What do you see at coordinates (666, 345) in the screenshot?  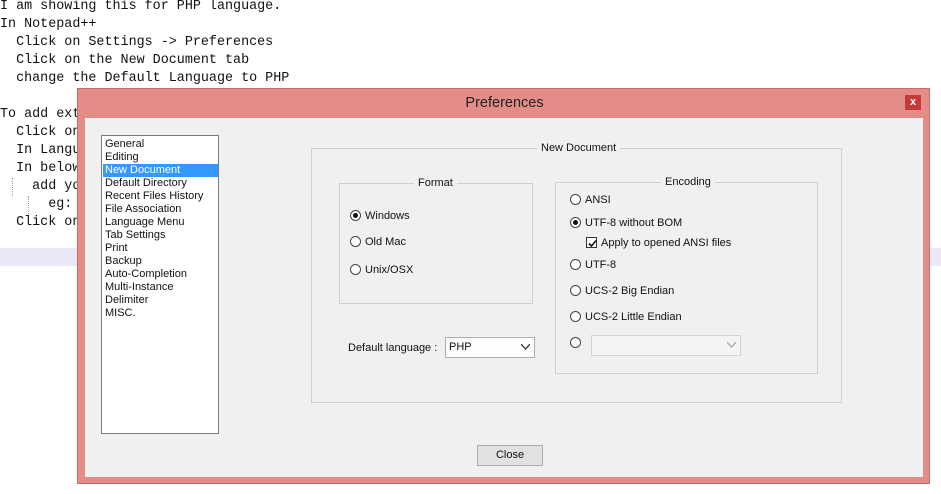 I see `encoding-charset-select` at bounding box center [666, 345].